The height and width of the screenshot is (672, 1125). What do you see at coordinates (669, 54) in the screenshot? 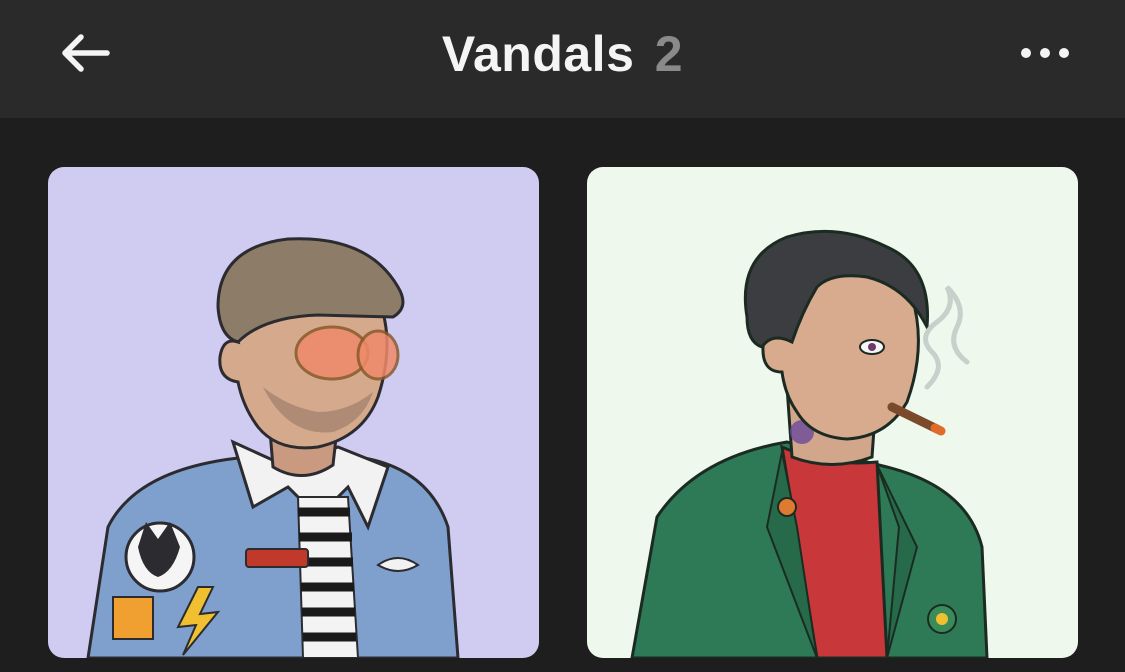
I see `item-count: 2` at bounding box center [669, 54].